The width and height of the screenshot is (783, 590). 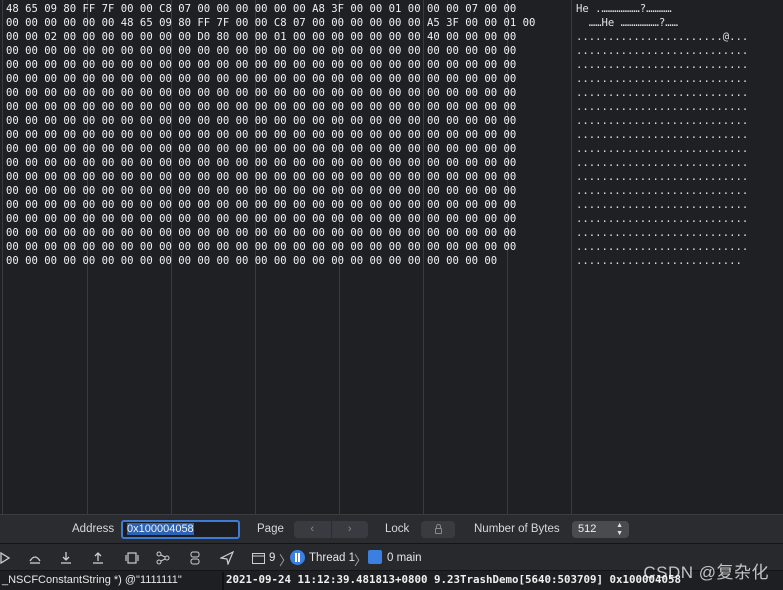 I want to click on frame-label: 0 main, so click(x=404, y=558).